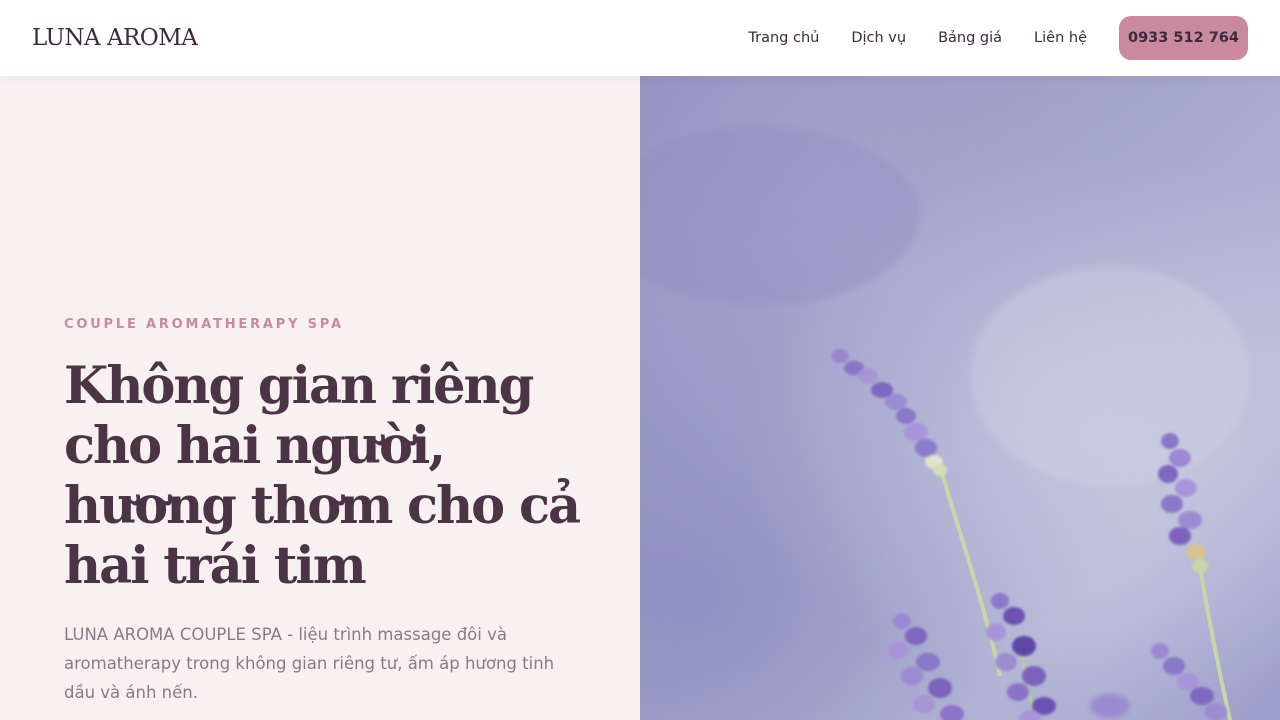  What do you see at coordinates (1060, 38) in the screenshot?
I see `nav-link-contact: Liên hệ` at bounding box center [1060, 38].